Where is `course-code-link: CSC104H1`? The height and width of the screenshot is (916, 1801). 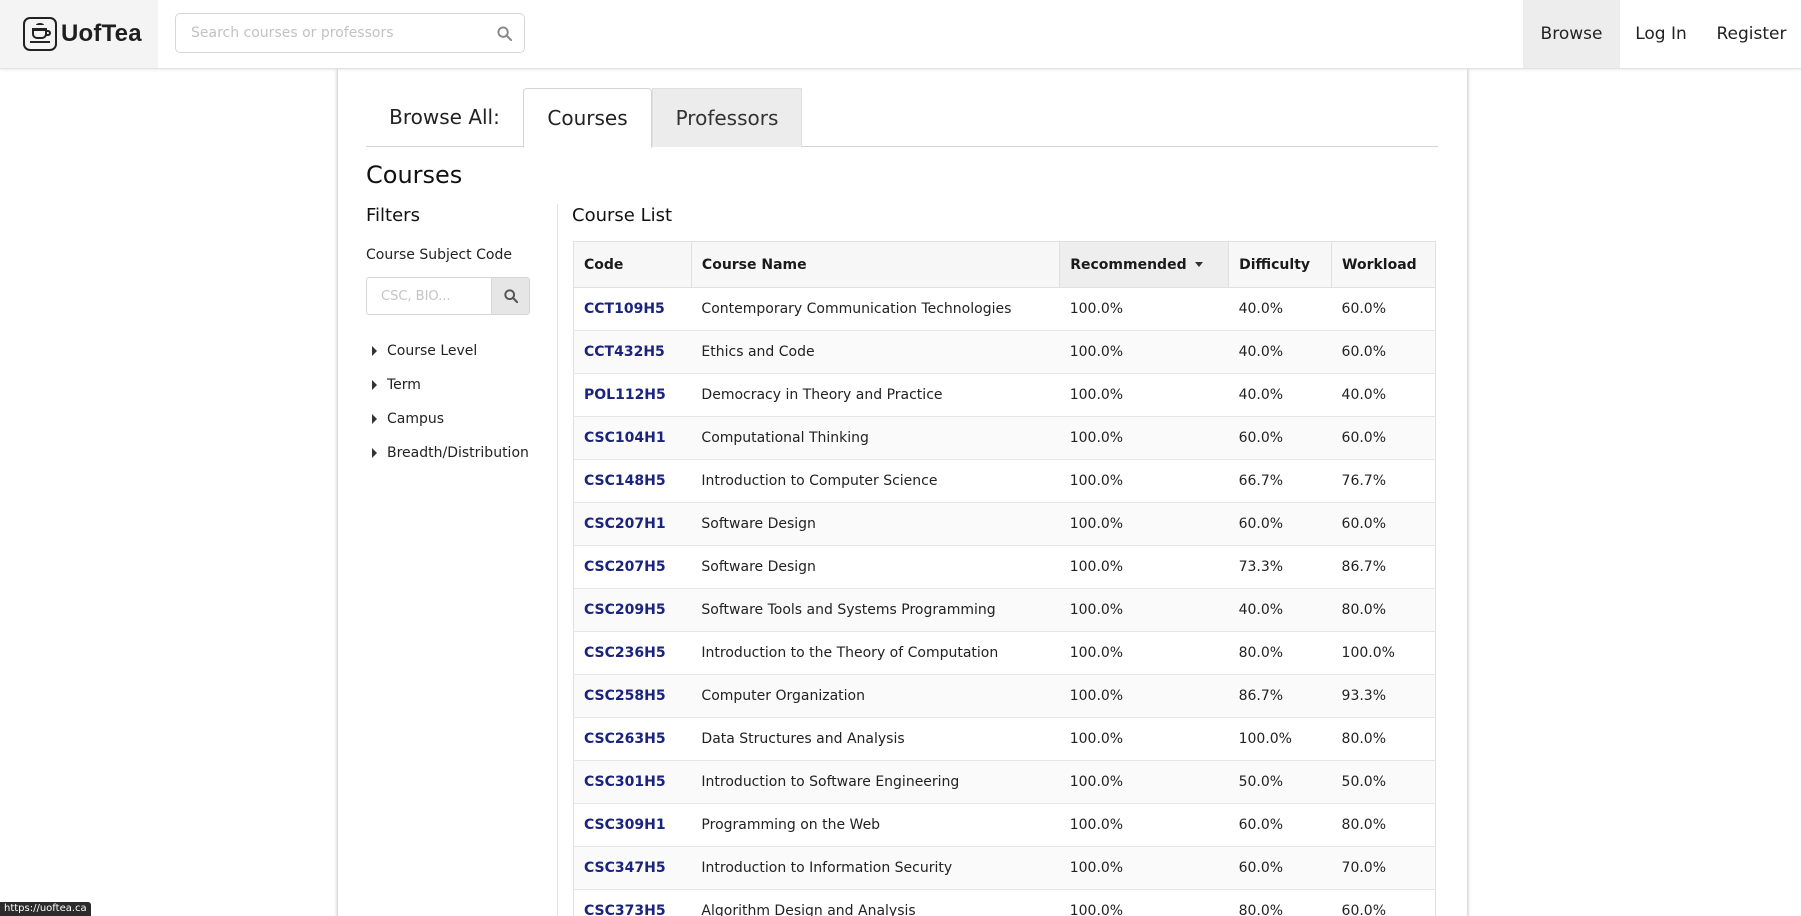
course-code-link: CSC104H1 is located at coordinates (632, 438).